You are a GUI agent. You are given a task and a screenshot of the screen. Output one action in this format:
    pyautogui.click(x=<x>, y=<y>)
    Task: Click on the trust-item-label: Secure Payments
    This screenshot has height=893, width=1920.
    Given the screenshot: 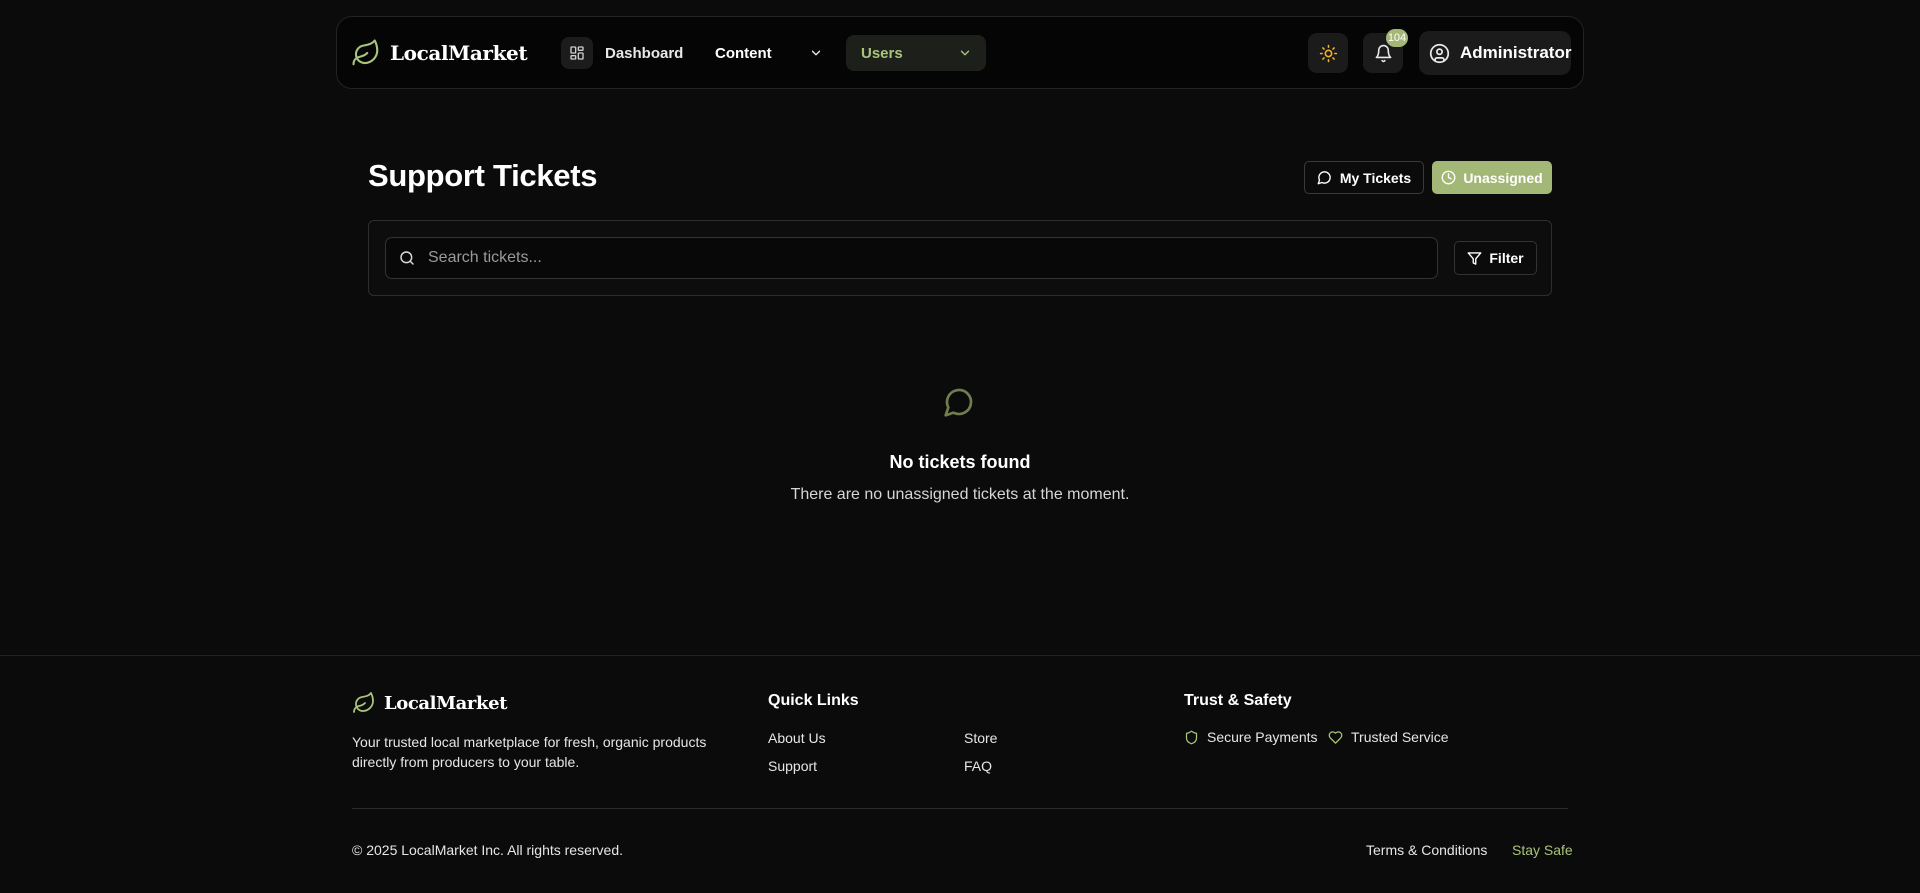 What is the action you would take?
    pyautogui.click(x=1262, y=737)
    